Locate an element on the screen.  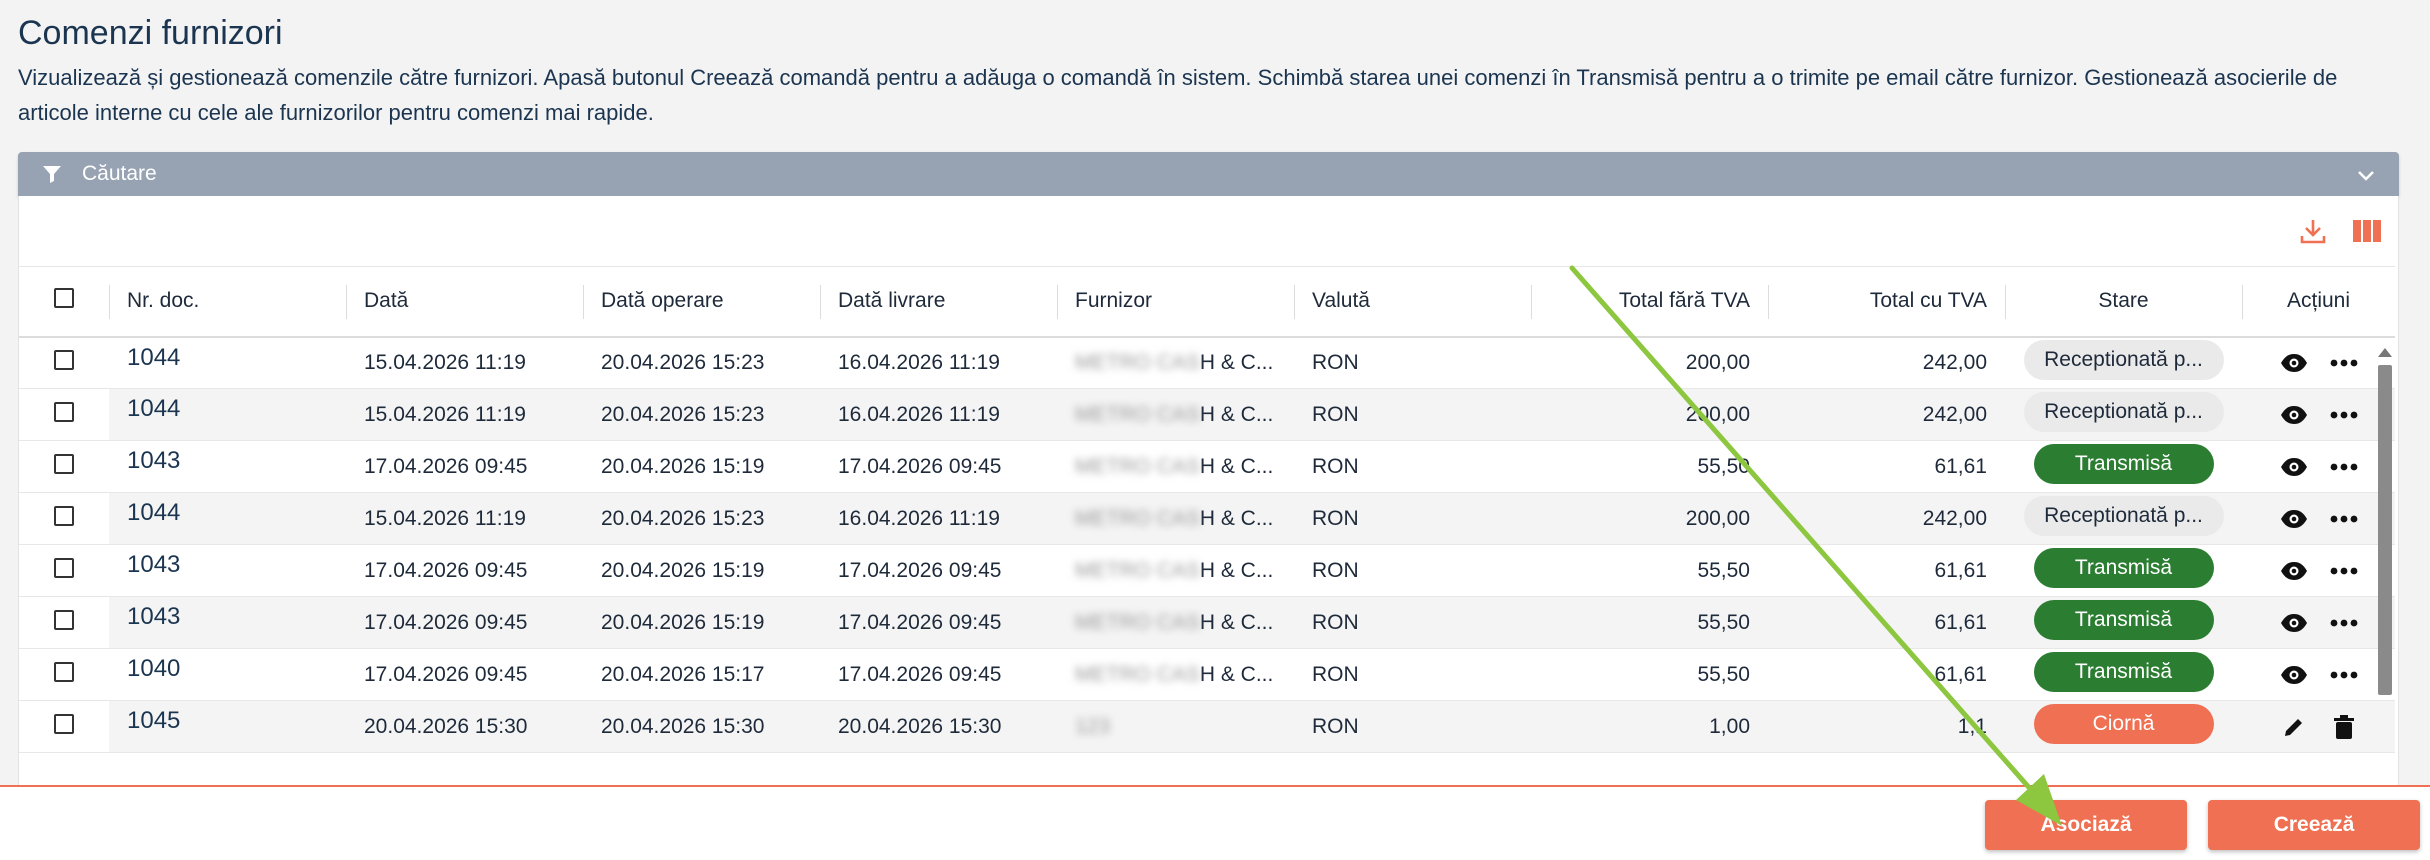
col-delivery-date: Dată livrare is located at coordinates (938, 302).